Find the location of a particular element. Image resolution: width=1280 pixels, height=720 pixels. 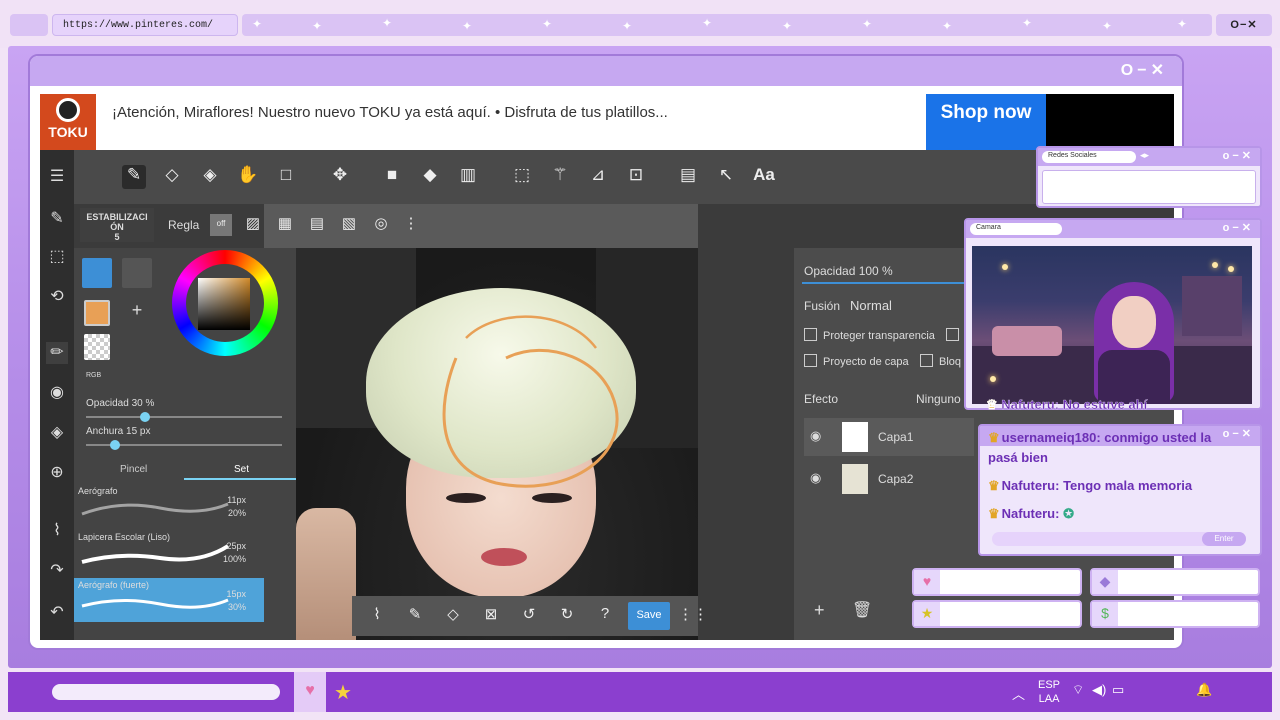

star-icon: ★ is located at coordinates (343, 692).